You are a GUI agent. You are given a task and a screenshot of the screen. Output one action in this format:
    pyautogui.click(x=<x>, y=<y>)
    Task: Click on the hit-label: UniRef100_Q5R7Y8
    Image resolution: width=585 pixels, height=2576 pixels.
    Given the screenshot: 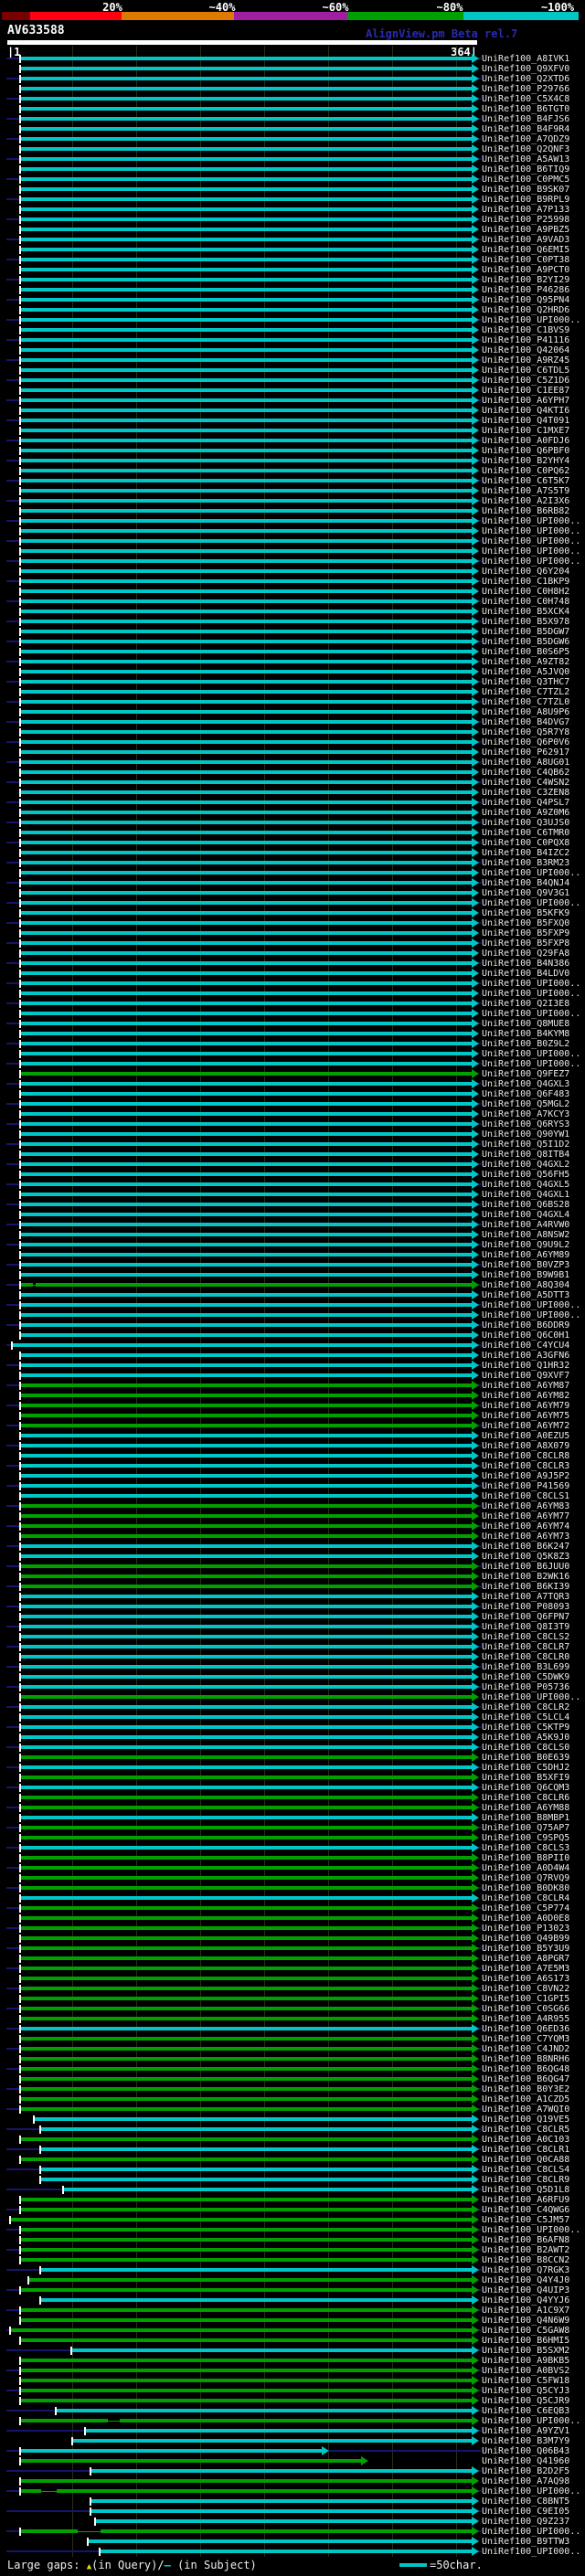 What is the action you would take?
    pyautogui.click(x=525, y=732)
    